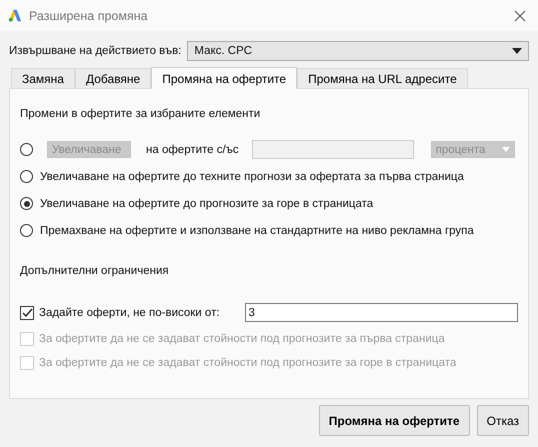 This screenshot has width=538, height=447. I want to click on checkbox-label: За офертите да не се задават стойности под прогнозите за горе в страницата, so click(247, 363).